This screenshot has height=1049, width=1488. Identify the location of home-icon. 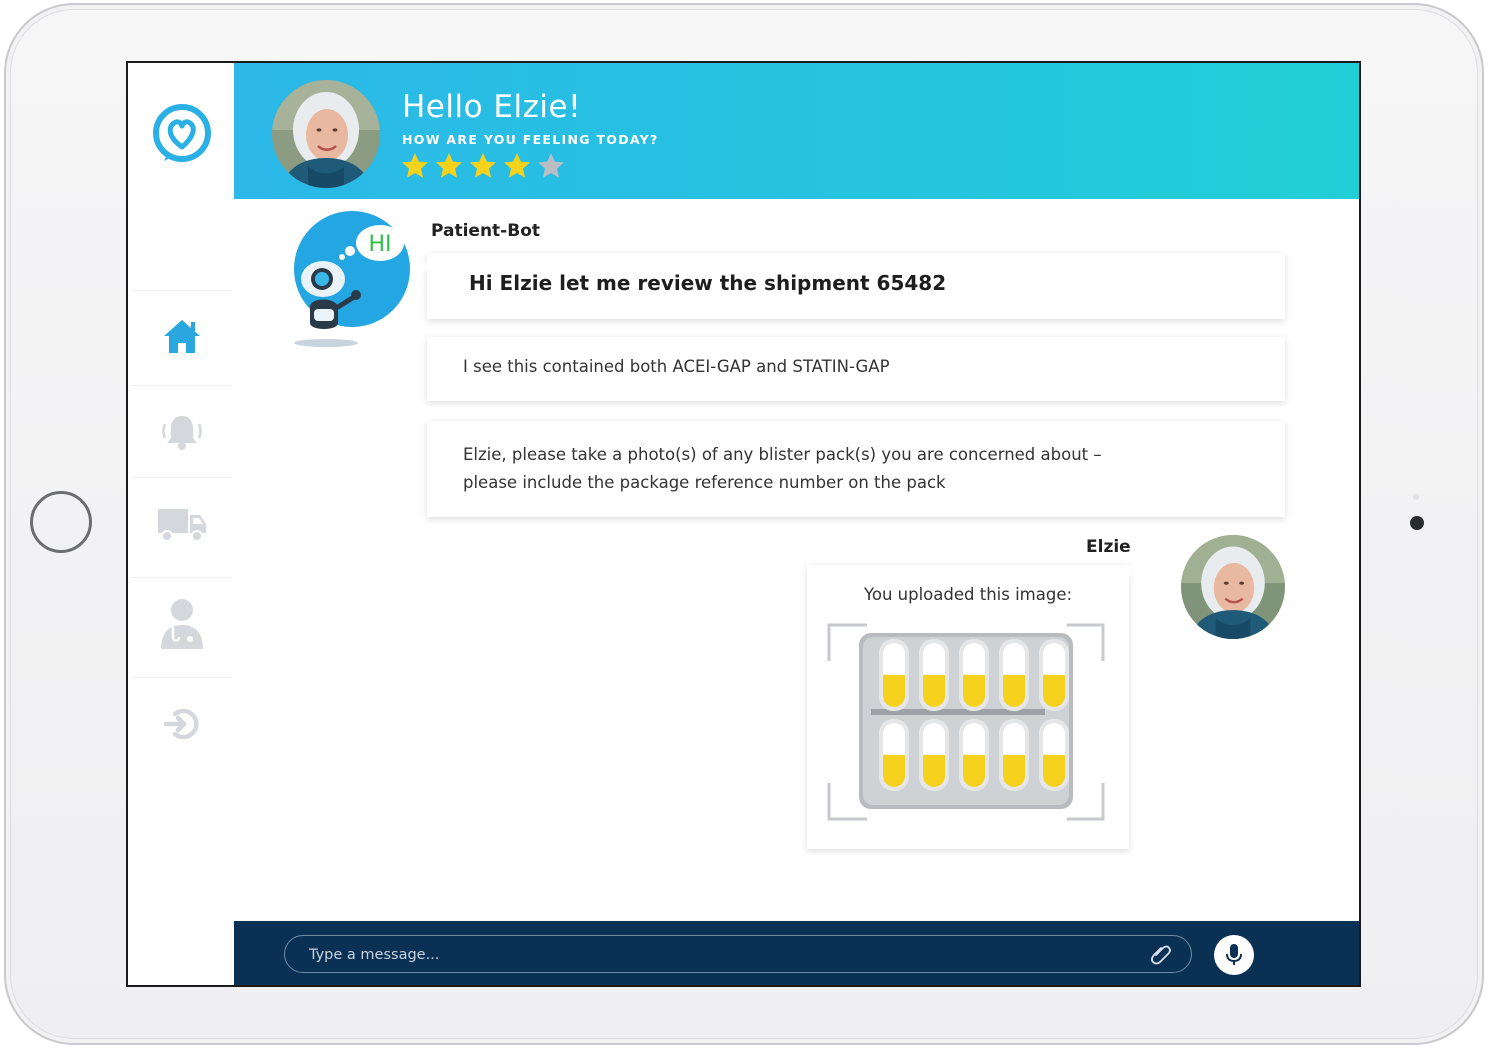
(182, 336).